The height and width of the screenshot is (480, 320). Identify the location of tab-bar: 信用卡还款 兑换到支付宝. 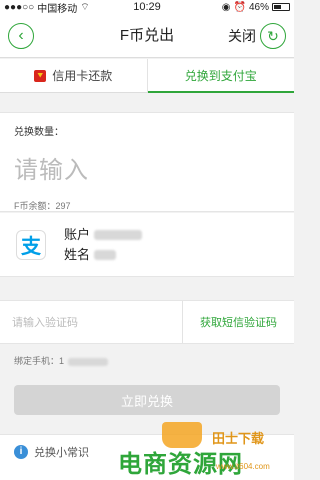
(147, 76).